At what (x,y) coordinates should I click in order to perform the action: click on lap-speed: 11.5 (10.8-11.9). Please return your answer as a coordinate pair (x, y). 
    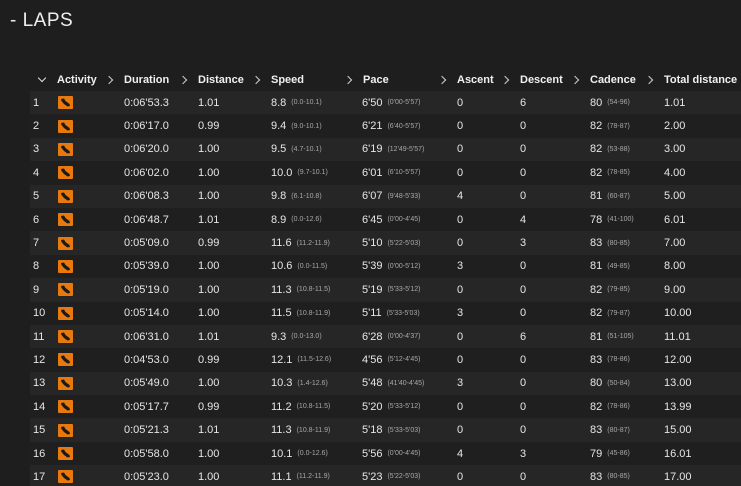
    Looking at the image, I should click on (300, 313).